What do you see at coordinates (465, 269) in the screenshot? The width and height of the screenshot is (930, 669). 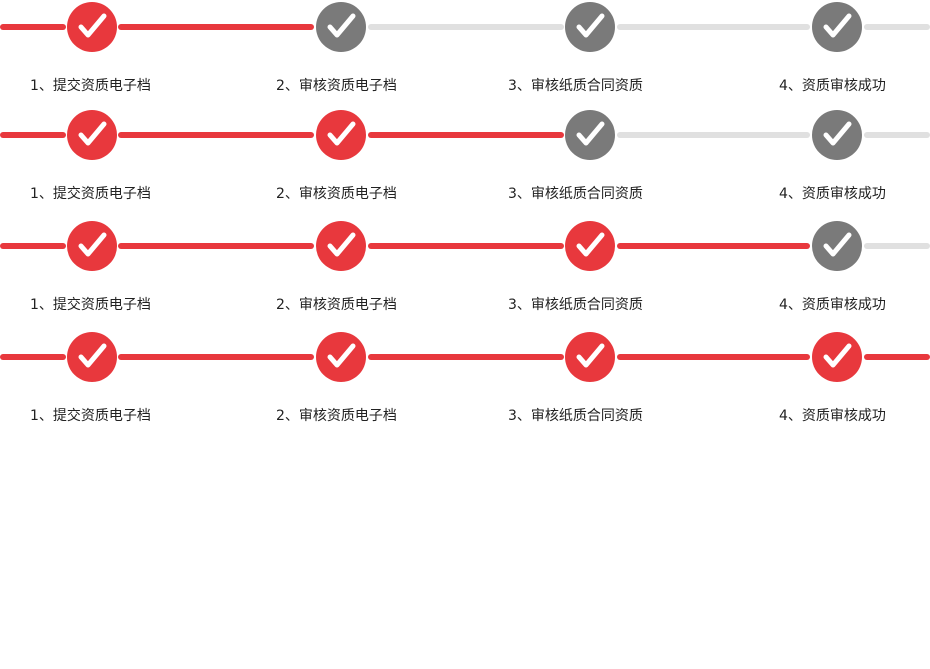 I see `progress-stepper-3: 1、提交资质电子档 2、审核资质电子档 3、审核纸质合同资质 4、资质审核成功` at bounding box center [465, 269].